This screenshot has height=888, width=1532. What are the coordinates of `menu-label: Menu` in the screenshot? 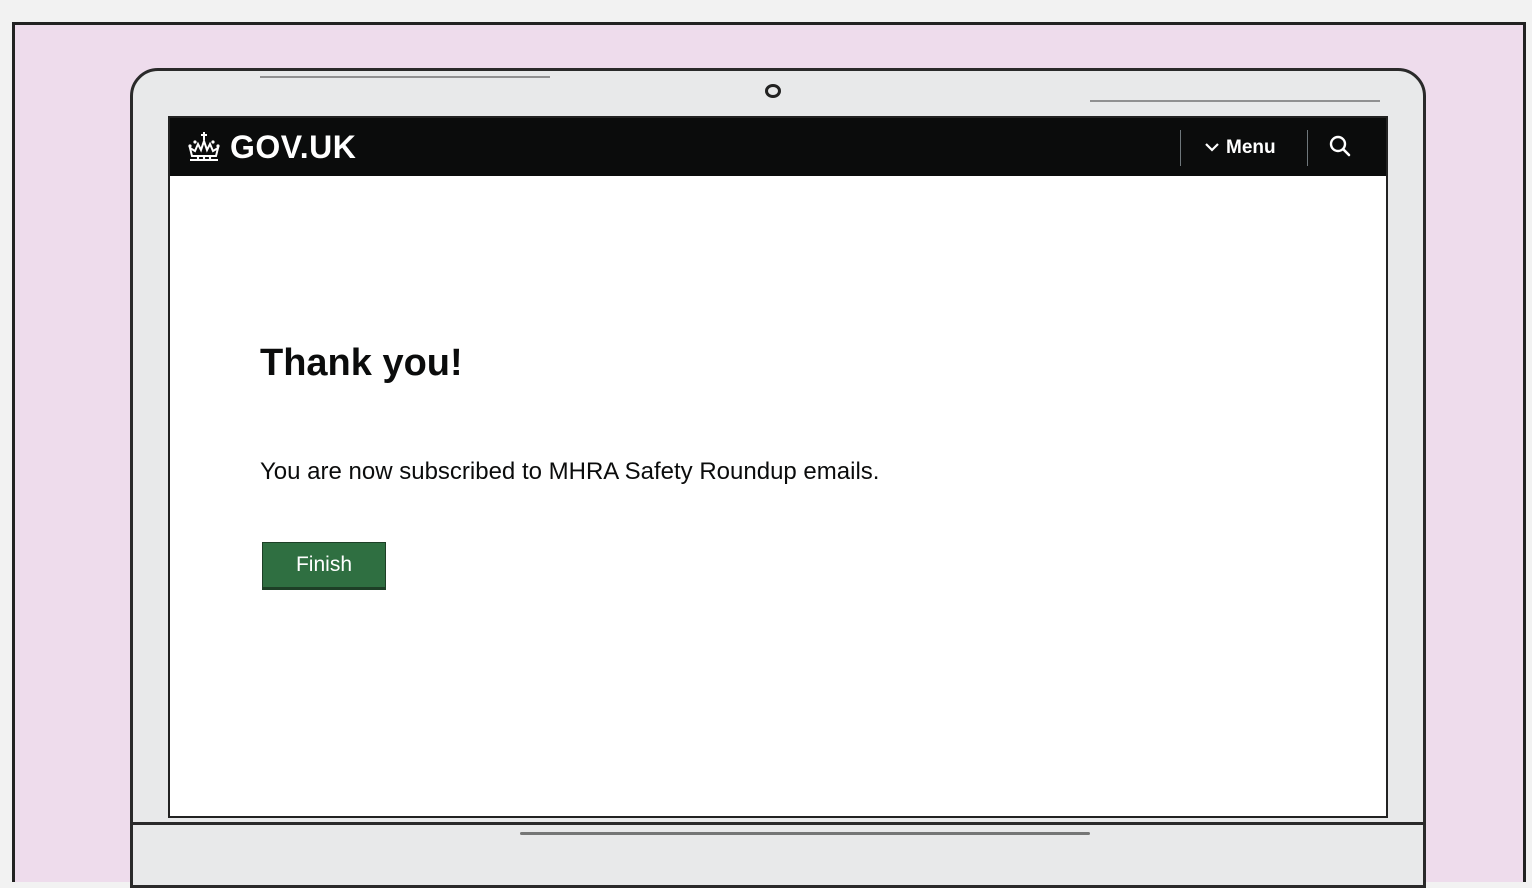 It's located at (1251, 147).